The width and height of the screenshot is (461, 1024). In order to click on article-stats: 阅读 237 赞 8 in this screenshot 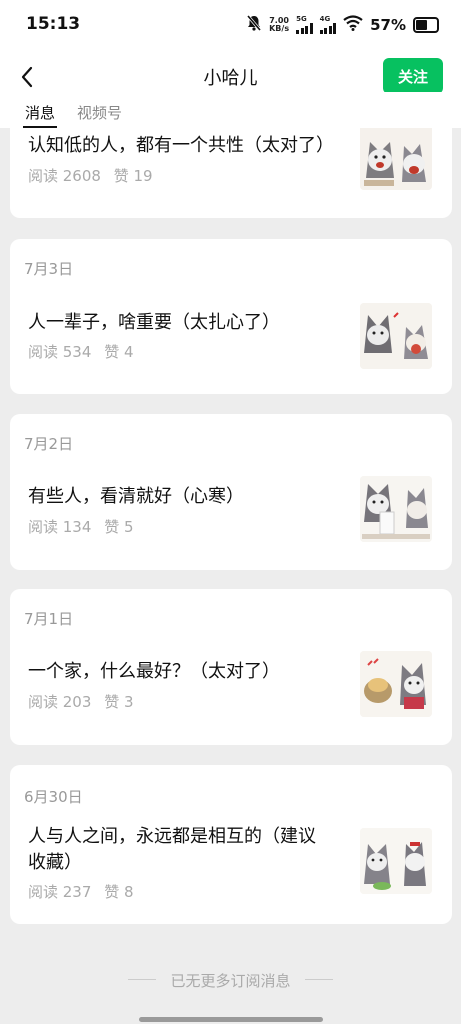, I will do `click(81, 891)`.